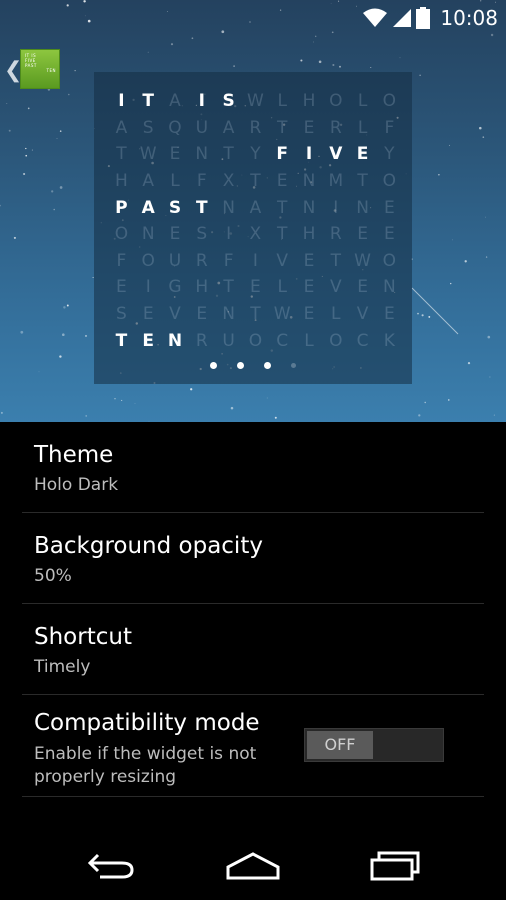 Image resolution: width=506 pixels, height=900 pixels. Describe the element at coordinates (147, 723) in the screenshot. I see `setting-title: Compatibility mode` at that location.